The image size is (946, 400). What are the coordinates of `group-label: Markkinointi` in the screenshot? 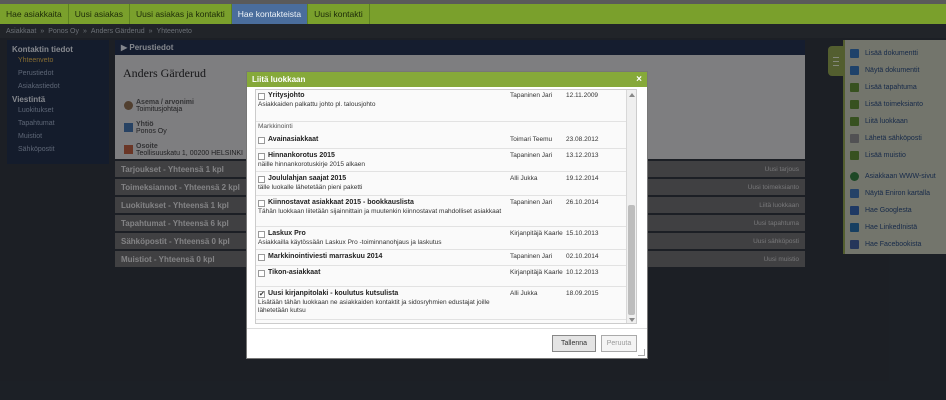 It's located at (275, 126).